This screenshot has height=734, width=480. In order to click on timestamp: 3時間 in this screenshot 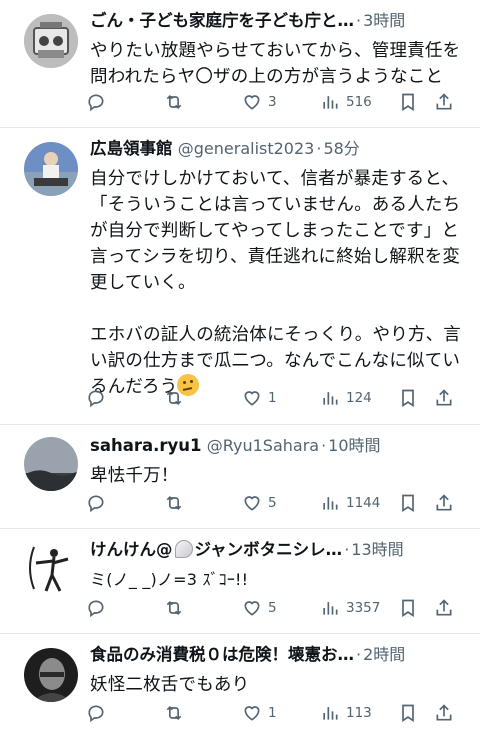, I will do `click(384, 20)`.